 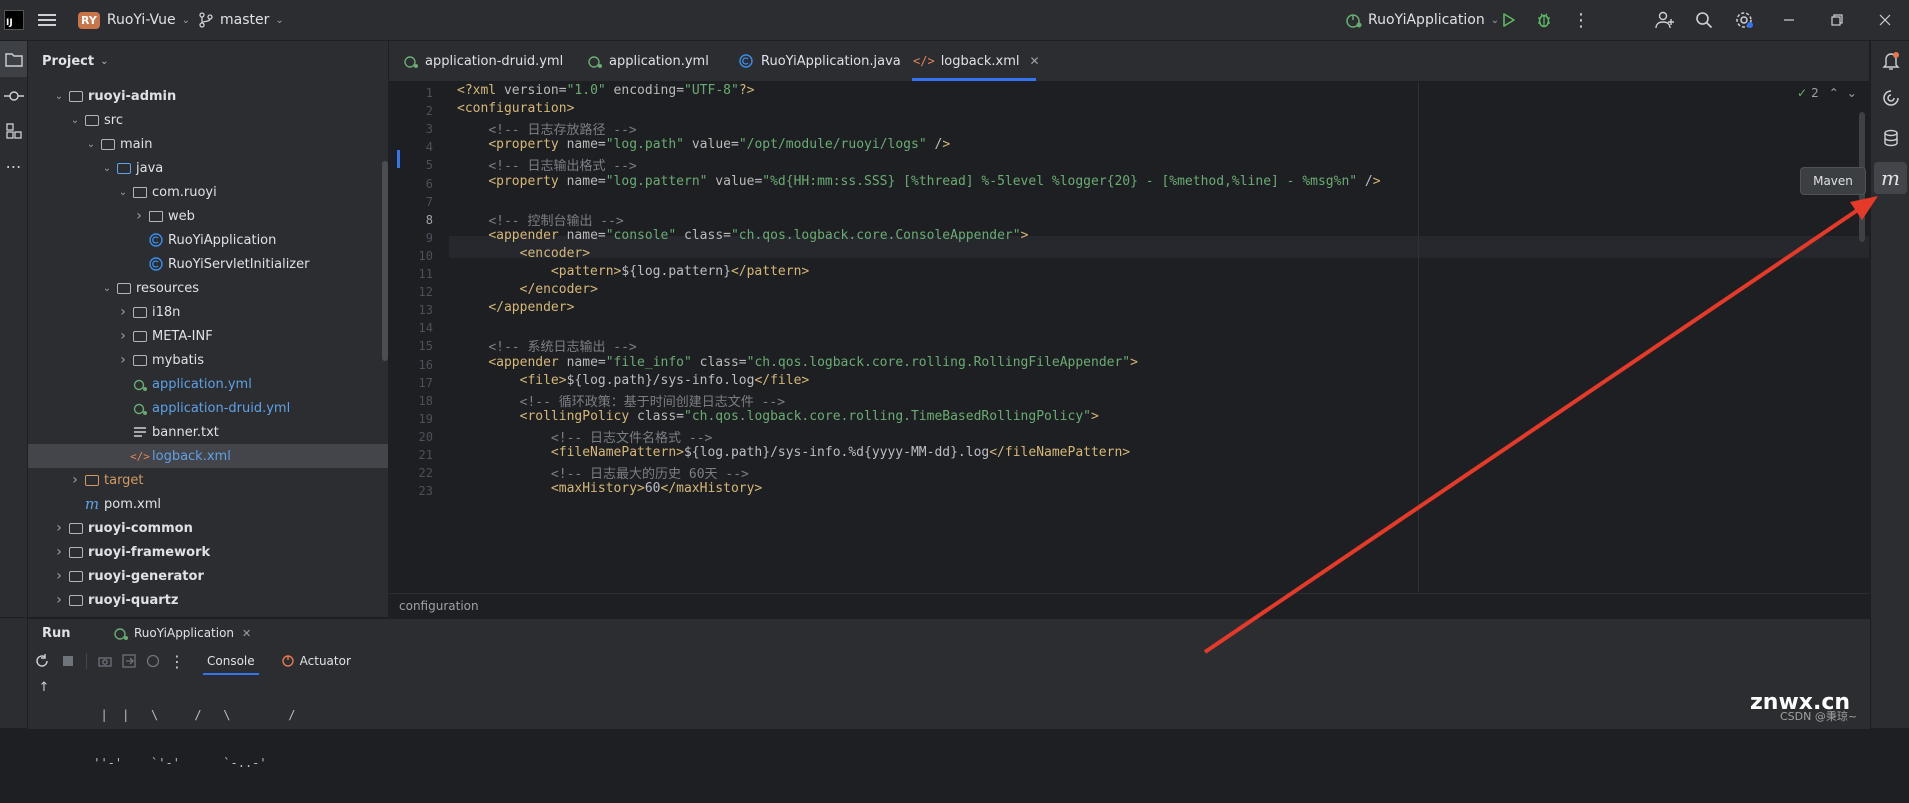 I want to click on debug-button, so click(x=1544, y=20).